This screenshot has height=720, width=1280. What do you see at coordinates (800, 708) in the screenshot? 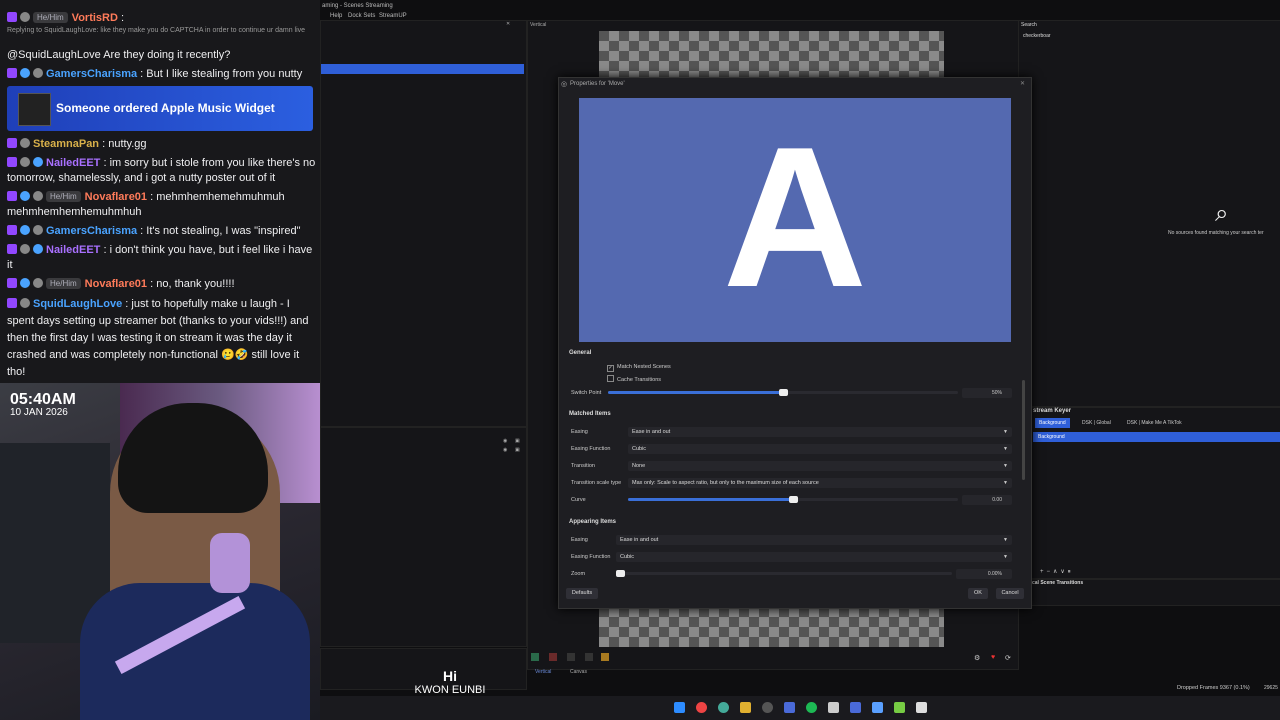
I see `taskbar` at bounding box center [800, 708].